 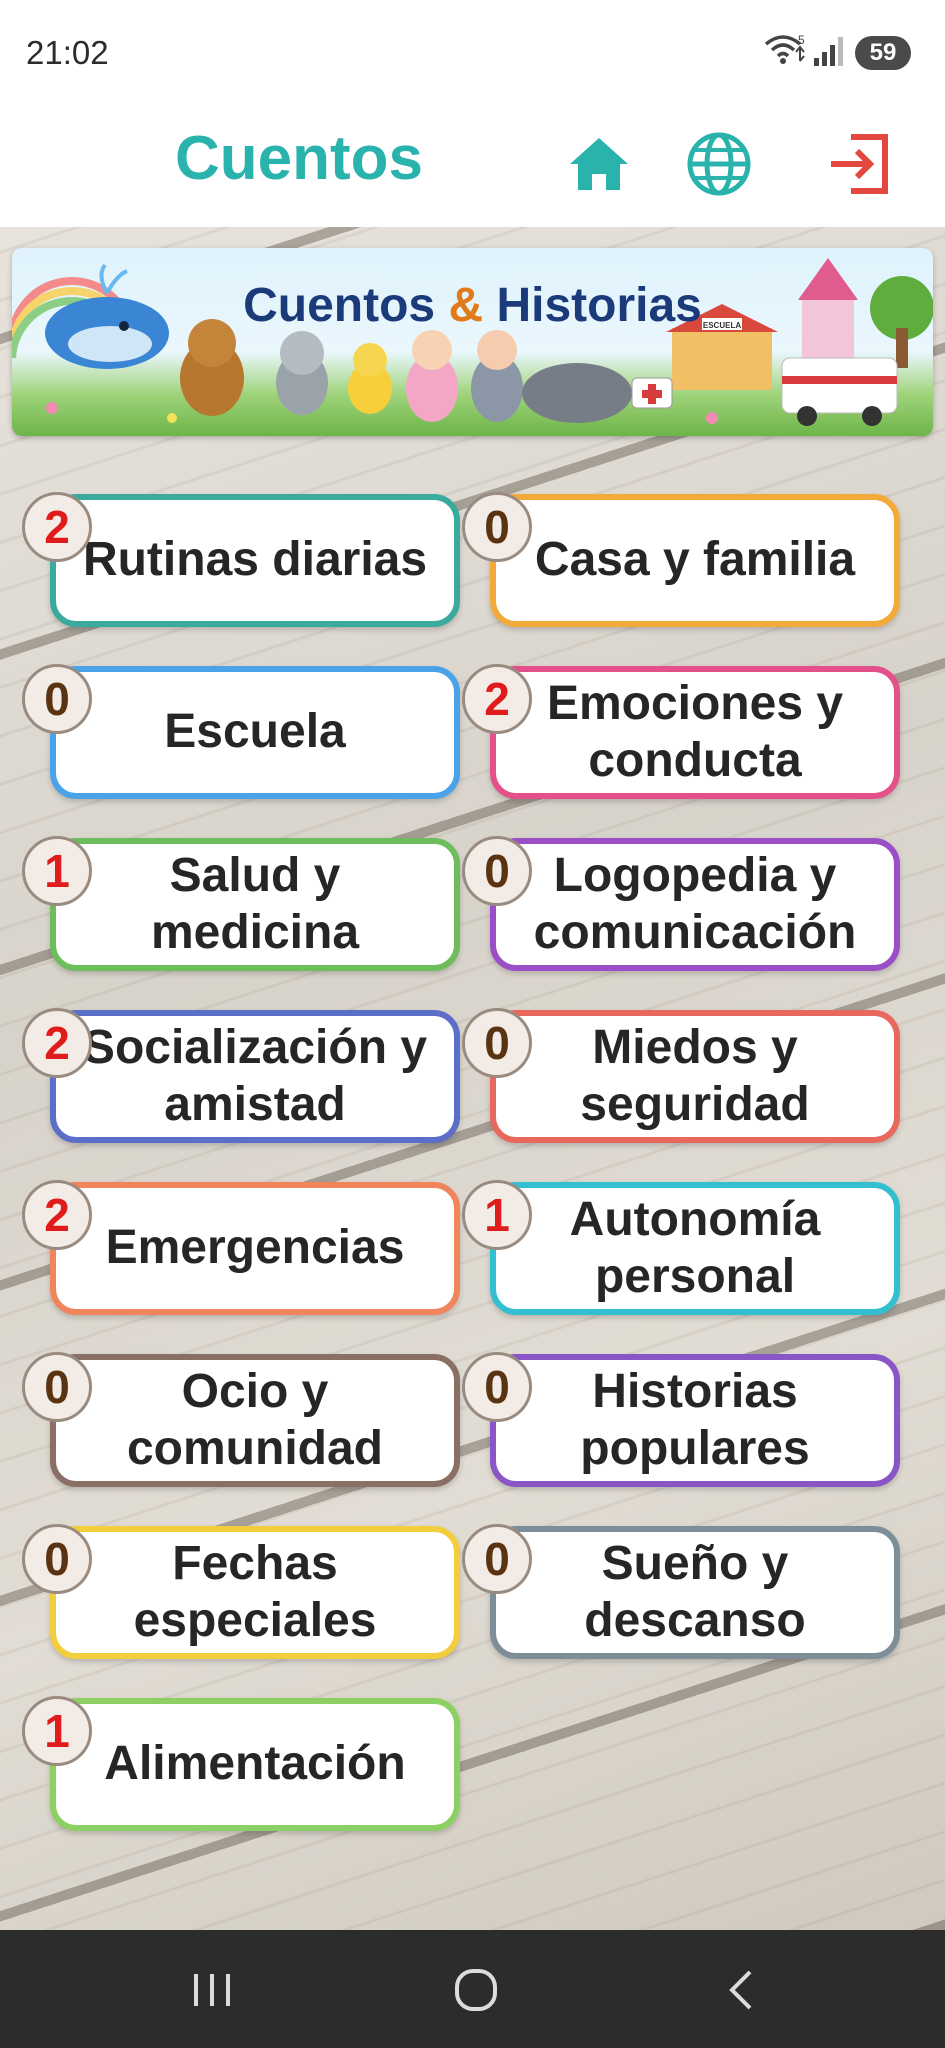 I want to click on wifi-icon: 5, so click(x=785, y=52).